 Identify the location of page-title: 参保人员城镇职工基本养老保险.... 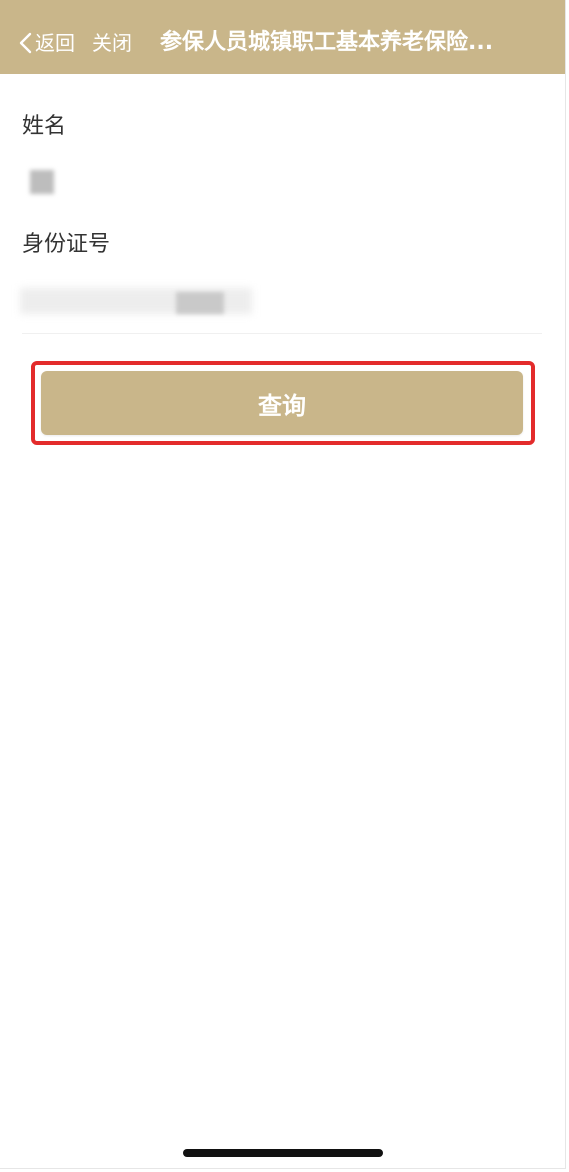
(327, 42).